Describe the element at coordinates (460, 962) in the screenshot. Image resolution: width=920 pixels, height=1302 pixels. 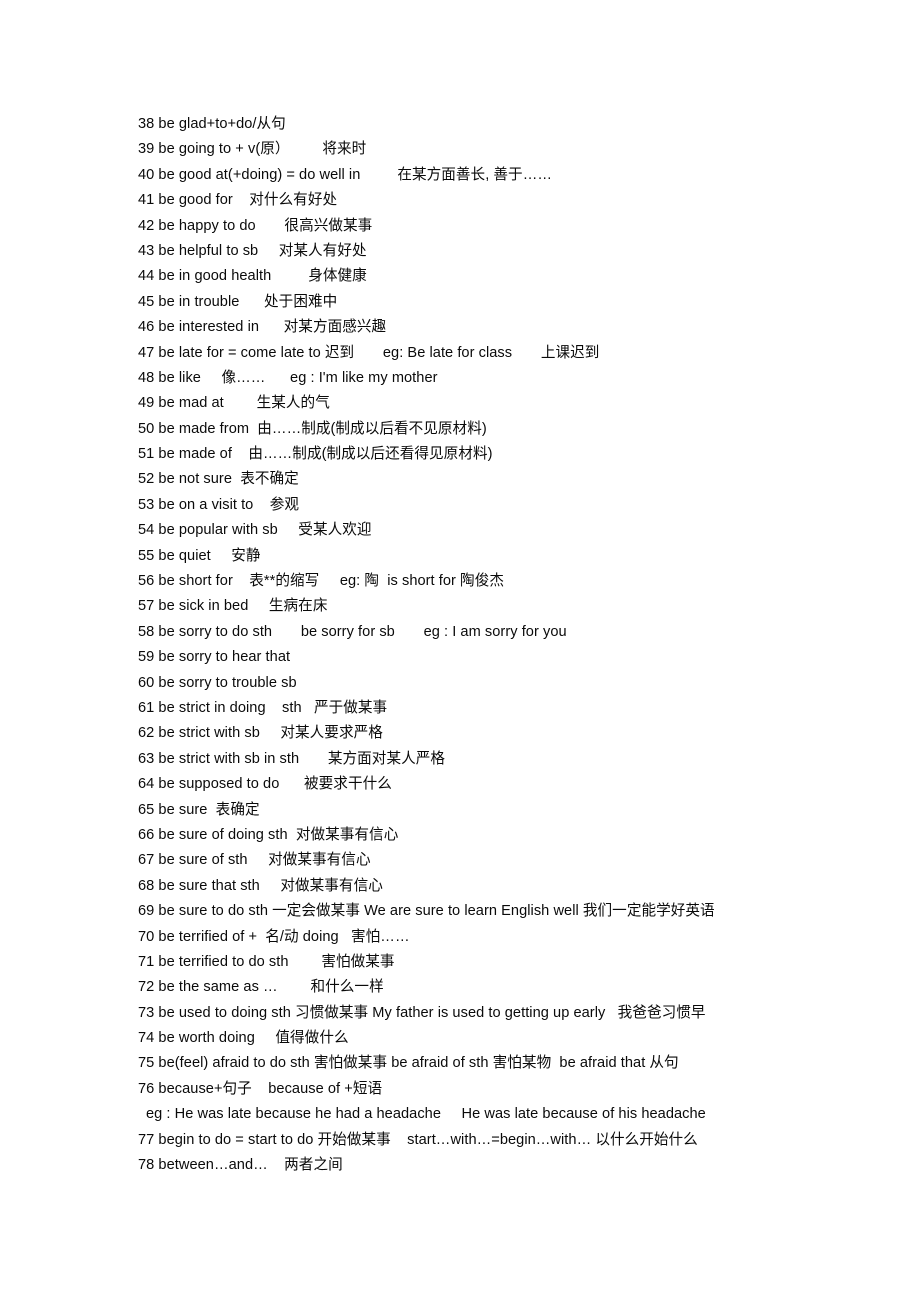
I see `phrase-line: 71 be terrified to do sth 害怕做某事` at that location.